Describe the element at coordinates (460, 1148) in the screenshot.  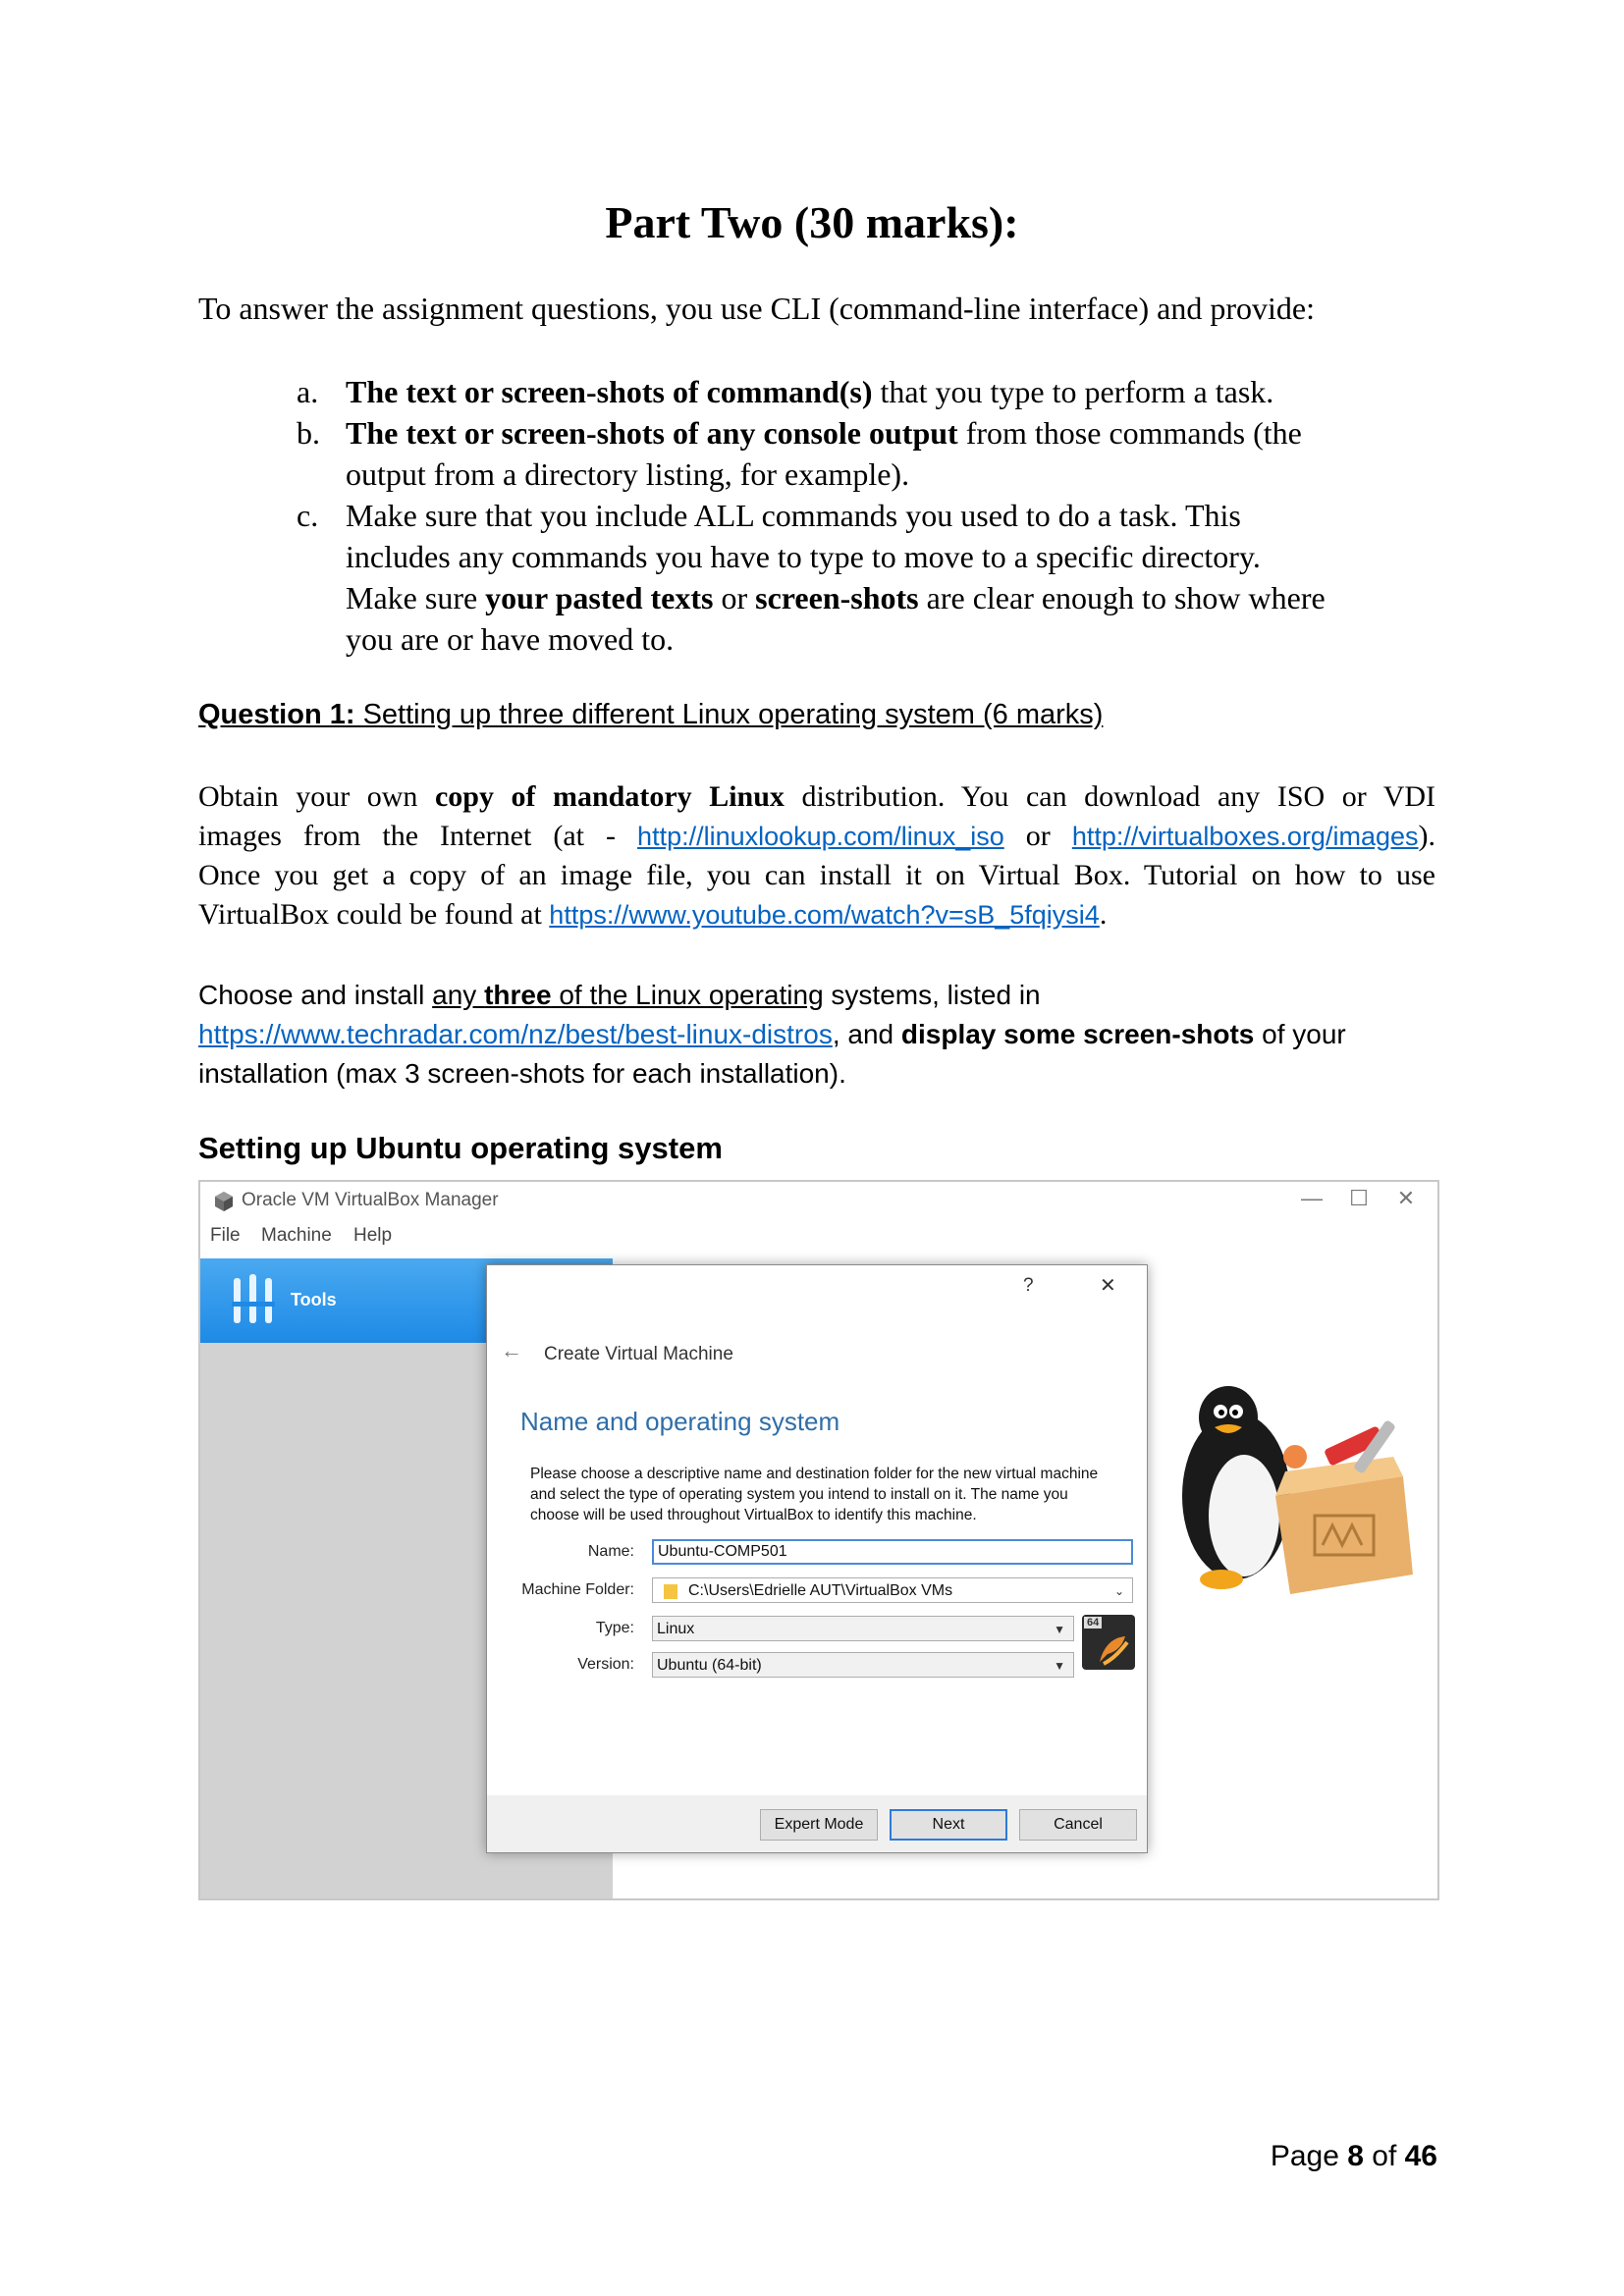
I see `ubuntu-section-heading: Setting up Ubuntu operating system` at that location.